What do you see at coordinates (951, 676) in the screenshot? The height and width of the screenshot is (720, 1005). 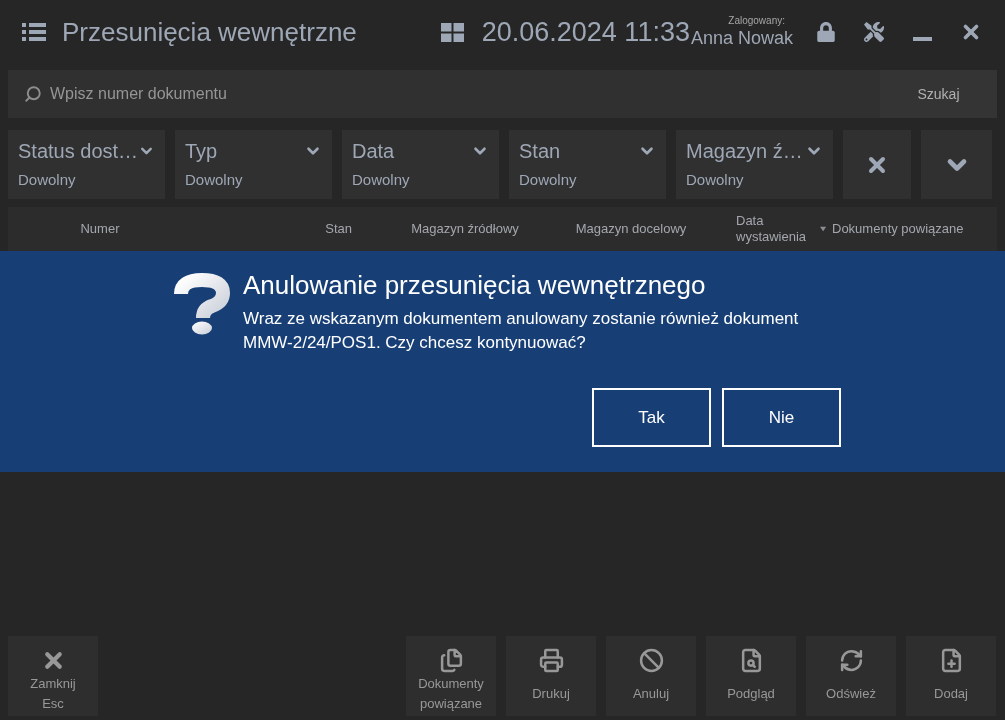 I see `toolbar-button: Dodaj` at bounding box center [951, 676].